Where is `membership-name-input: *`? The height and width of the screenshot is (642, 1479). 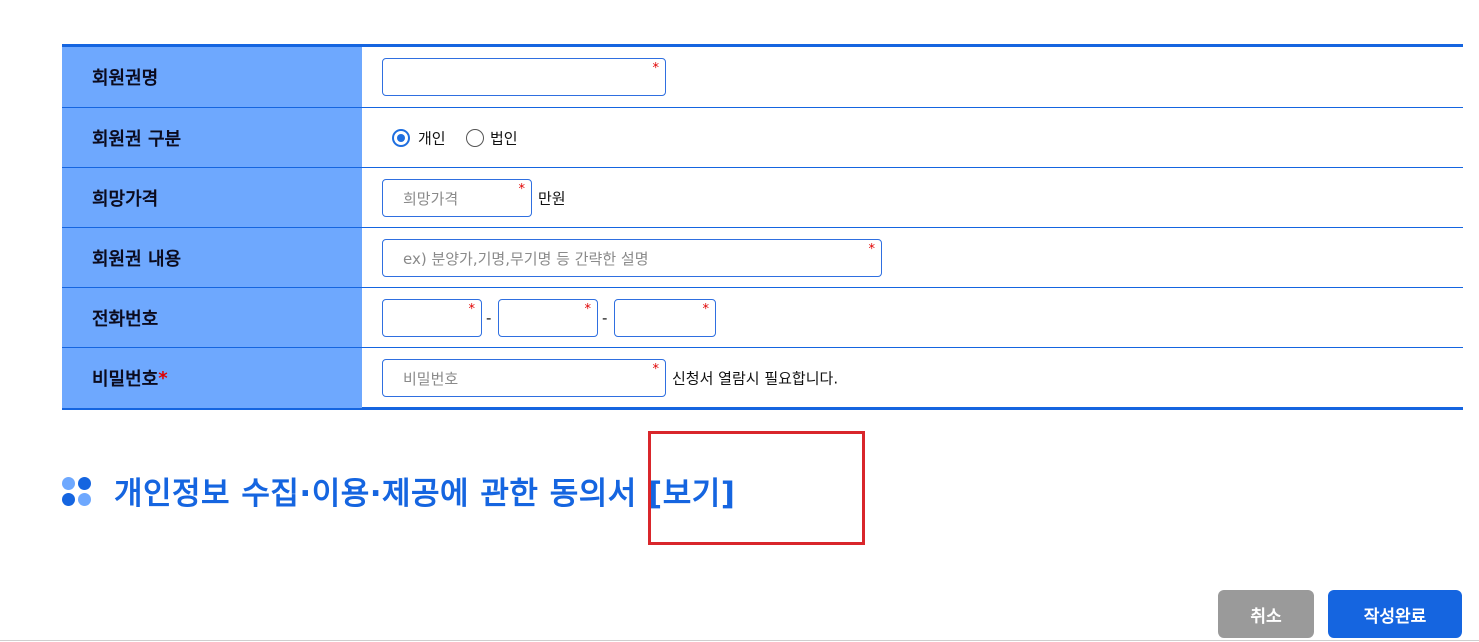
membership-name-input: * is located at coordinates (524, 77).